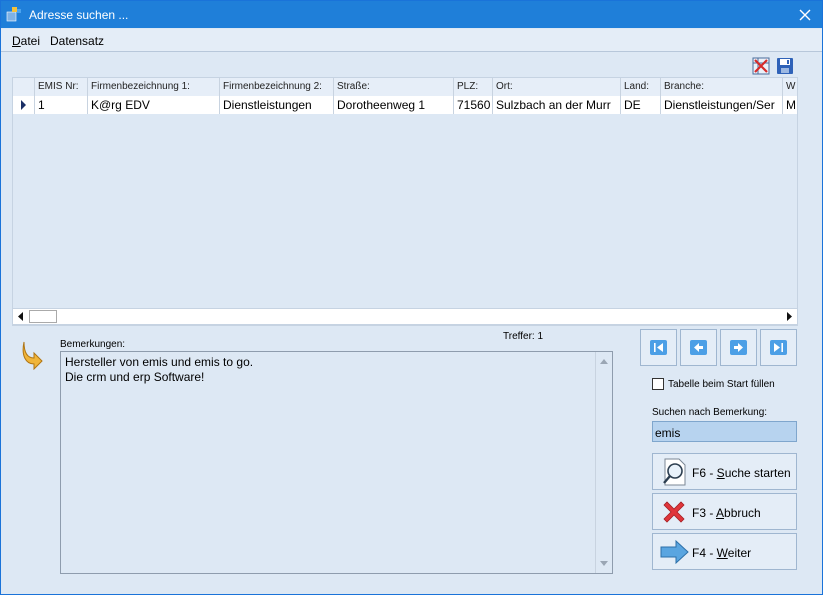 Image resolution: width=823 pixels, height=595 pixels. I want to click on previous-record-icon, so click(698, 347).